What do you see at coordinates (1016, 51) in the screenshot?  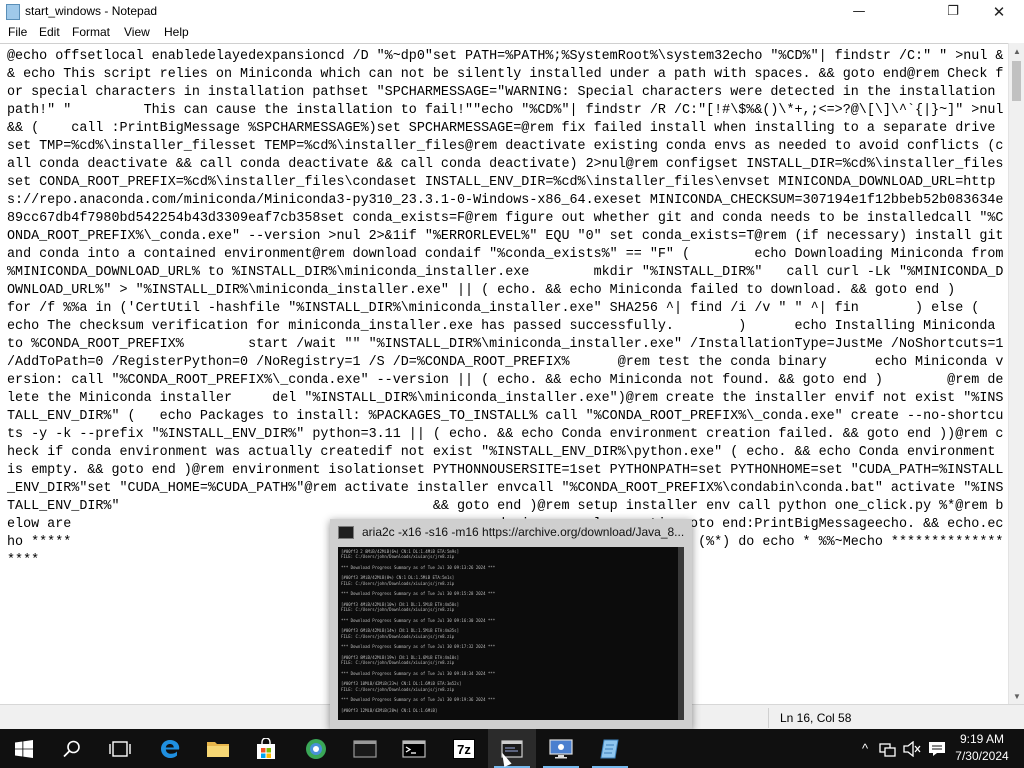 I see `scroll-up-icon: ▲` at bounding box center [1016, 51].